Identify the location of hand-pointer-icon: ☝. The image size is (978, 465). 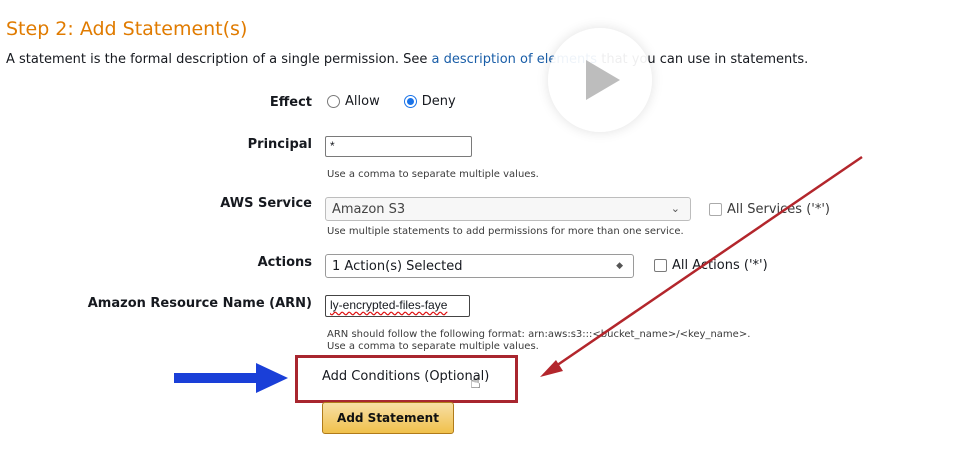
(475, 382).